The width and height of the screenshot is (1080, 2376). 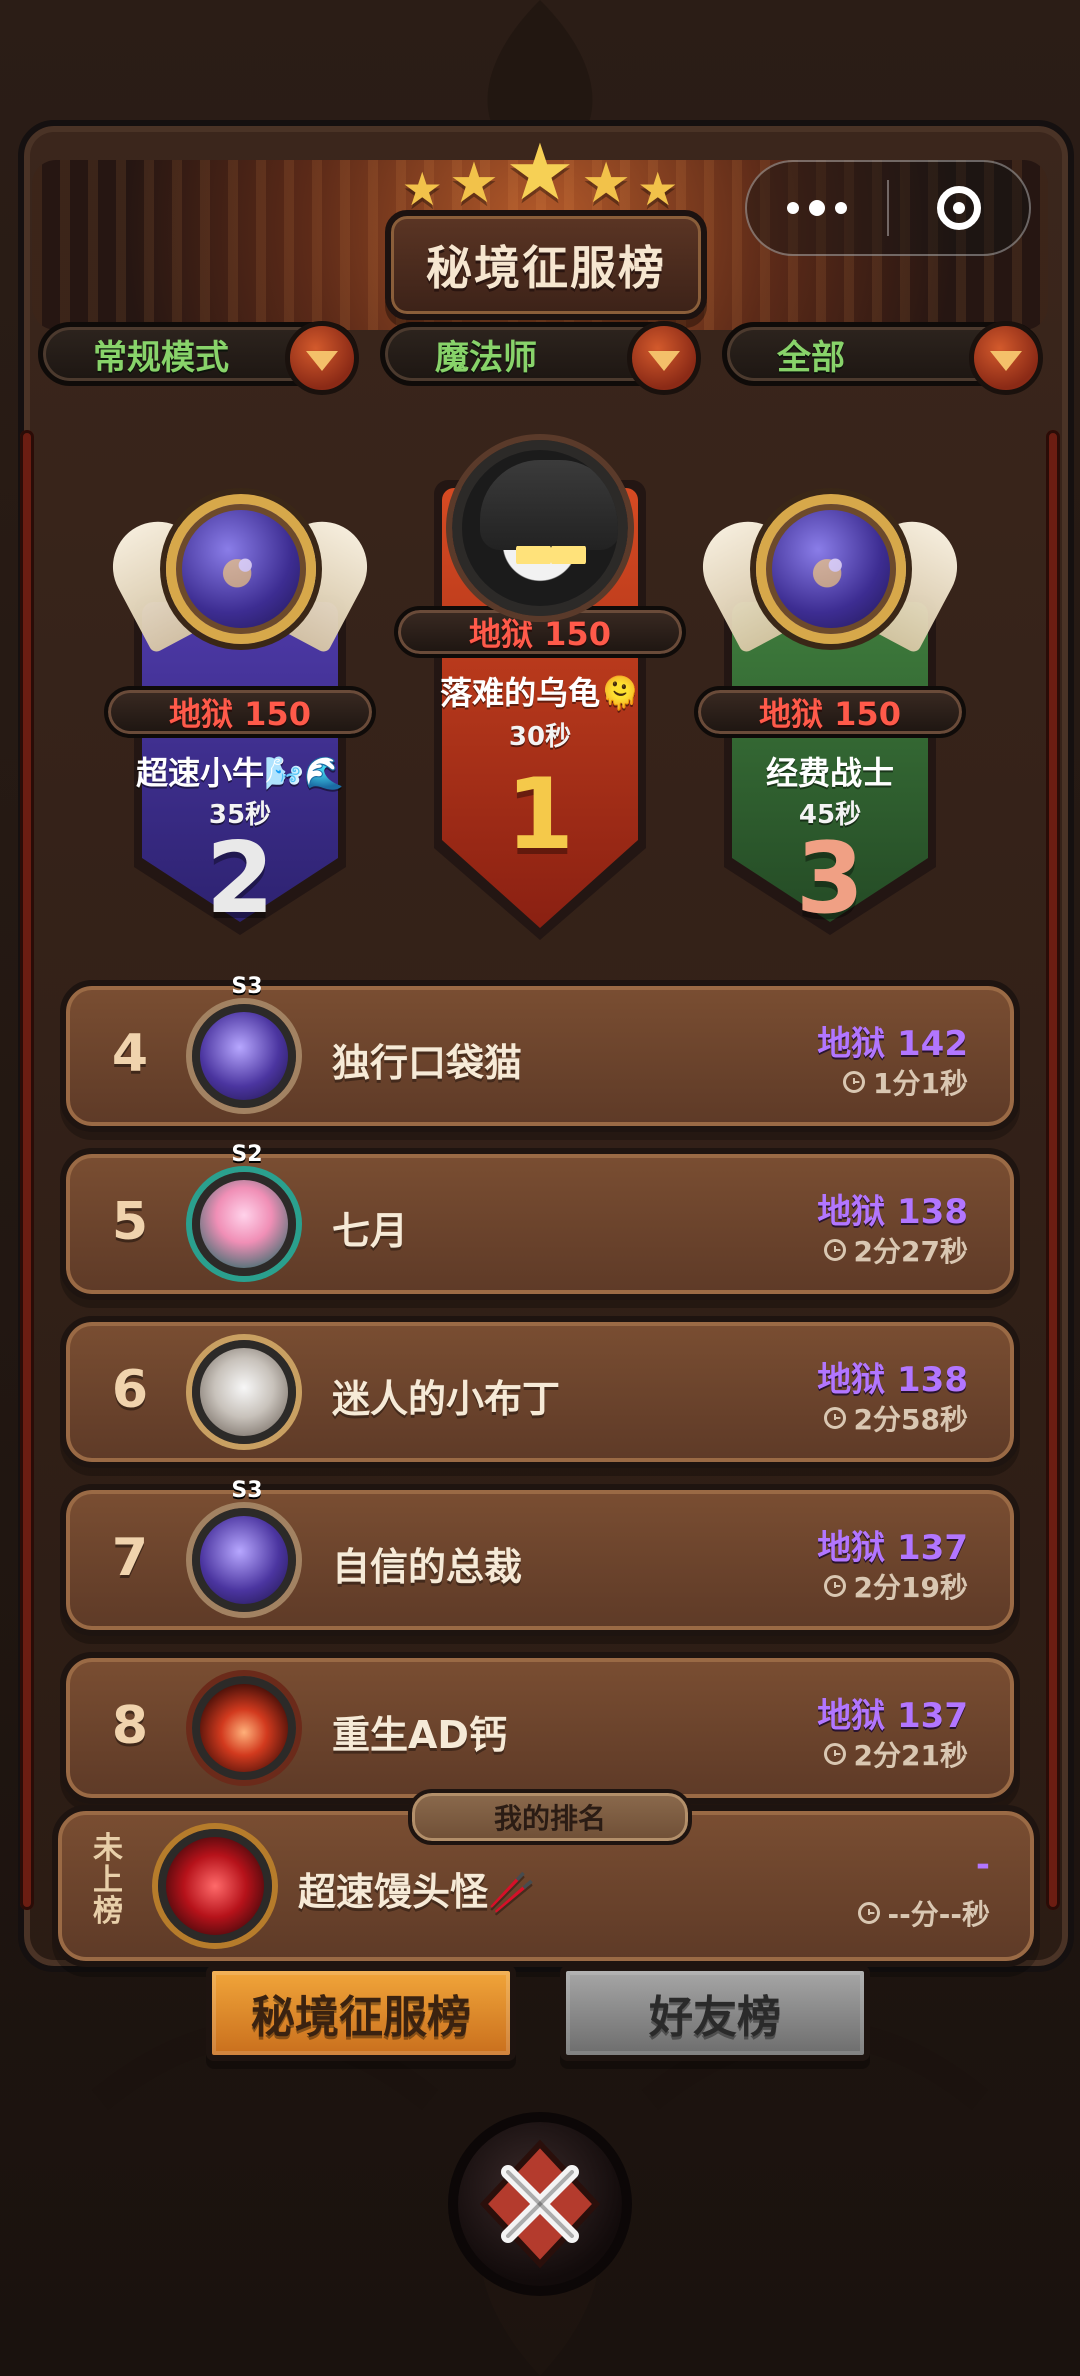 I want to click on right-pillar, so click(x=1053, y=1170).